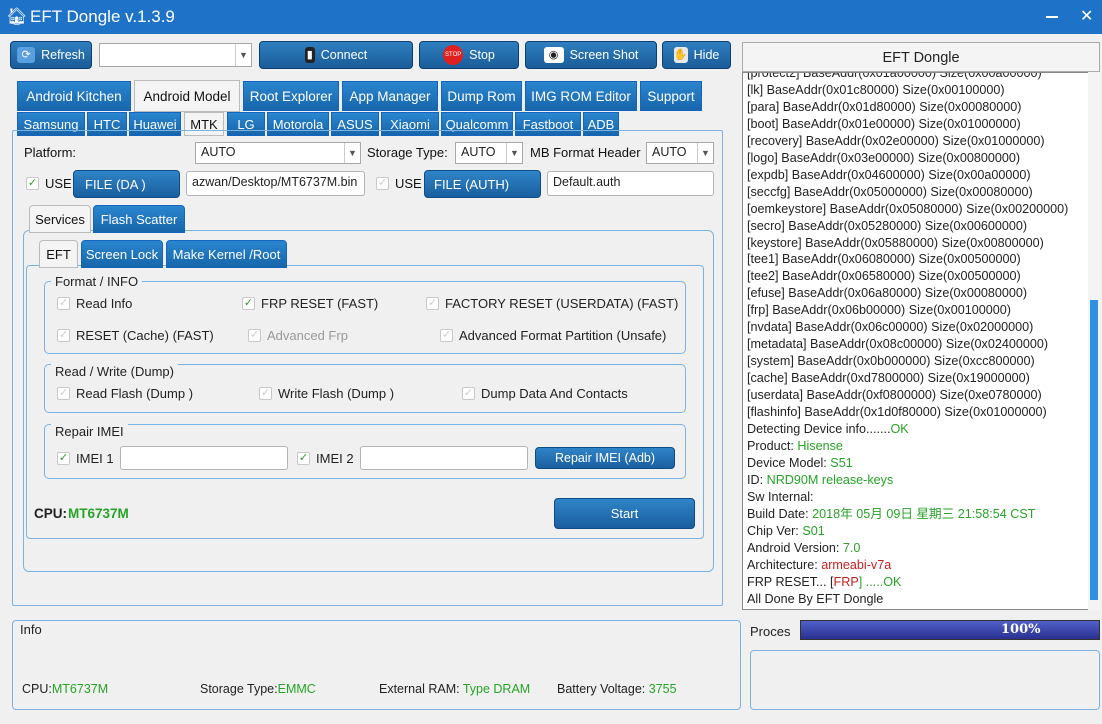 The height and width of the screenshot is (724, 1102). What do you see at coordinates (60, 219) in the screenshot?
I see `tab-services: Services` at bounding box center [60, 219].